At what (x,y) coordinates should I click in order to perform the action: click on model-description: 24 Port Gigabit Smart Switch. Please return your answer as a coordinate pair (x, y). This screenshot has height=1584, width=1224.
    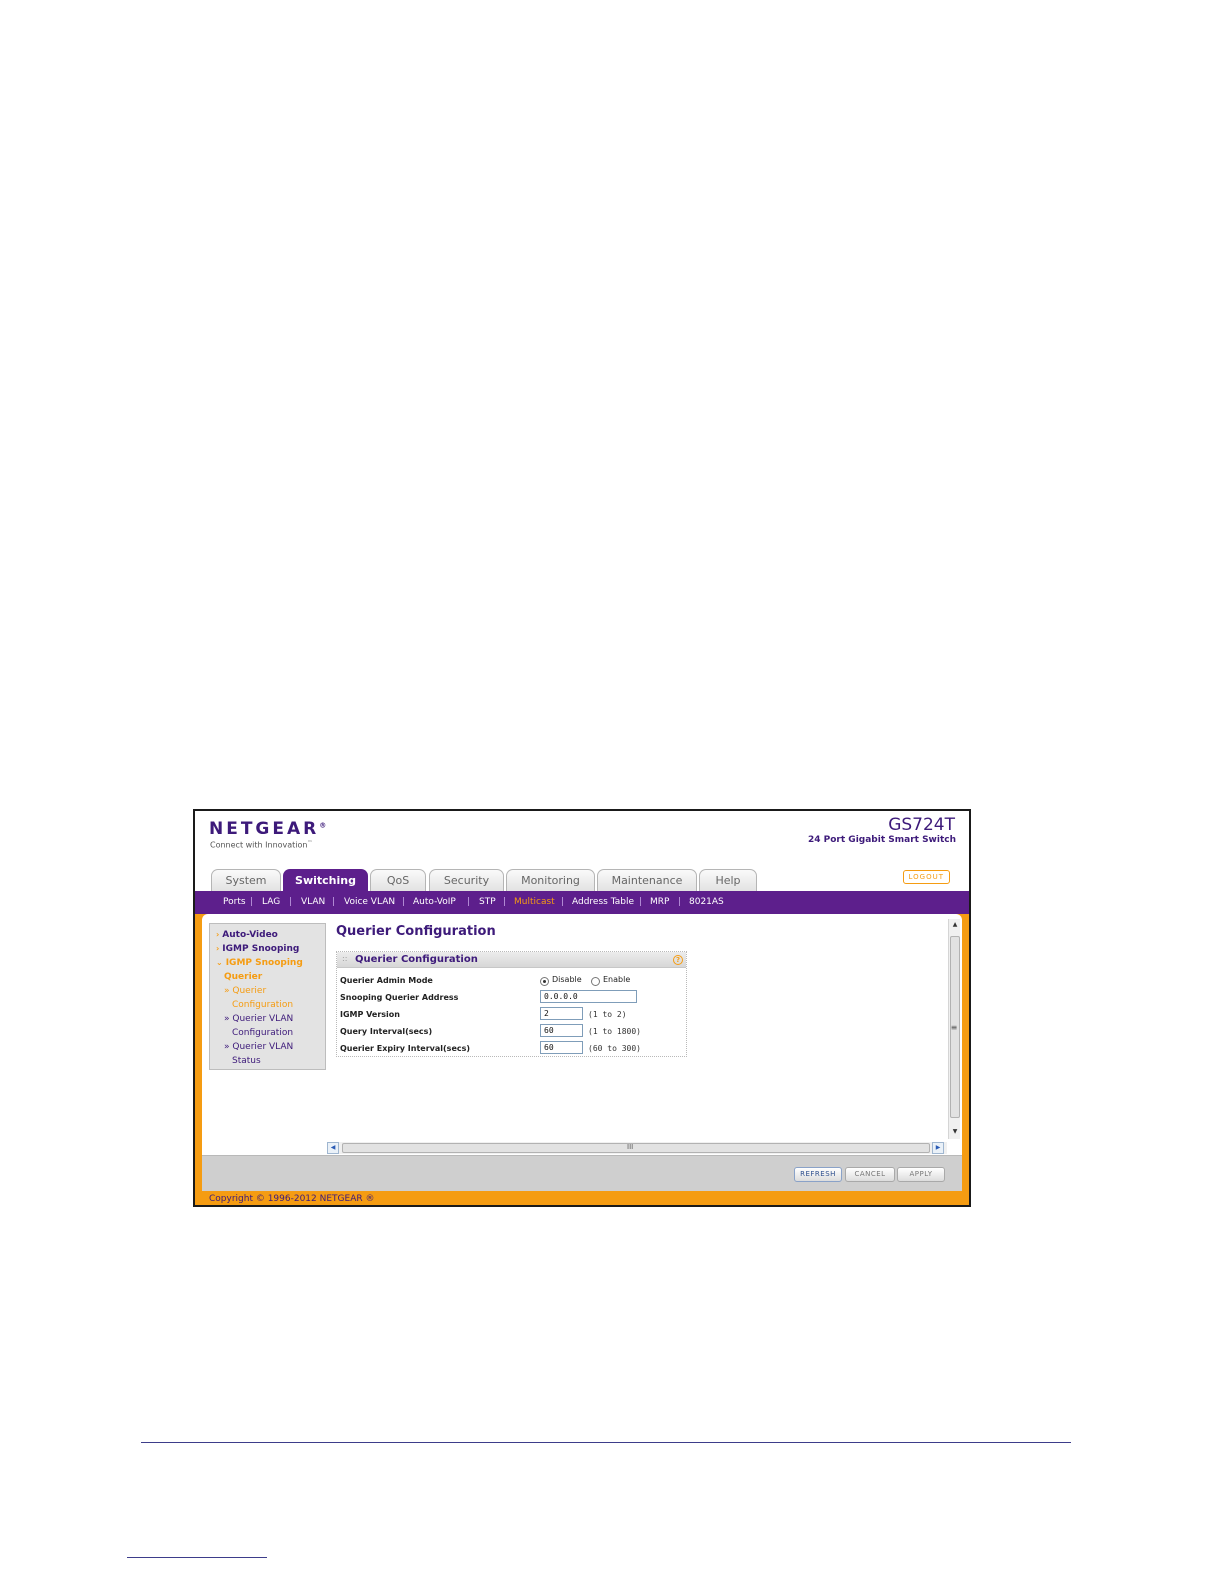
    Looking at the image, I should click on (882, 840).